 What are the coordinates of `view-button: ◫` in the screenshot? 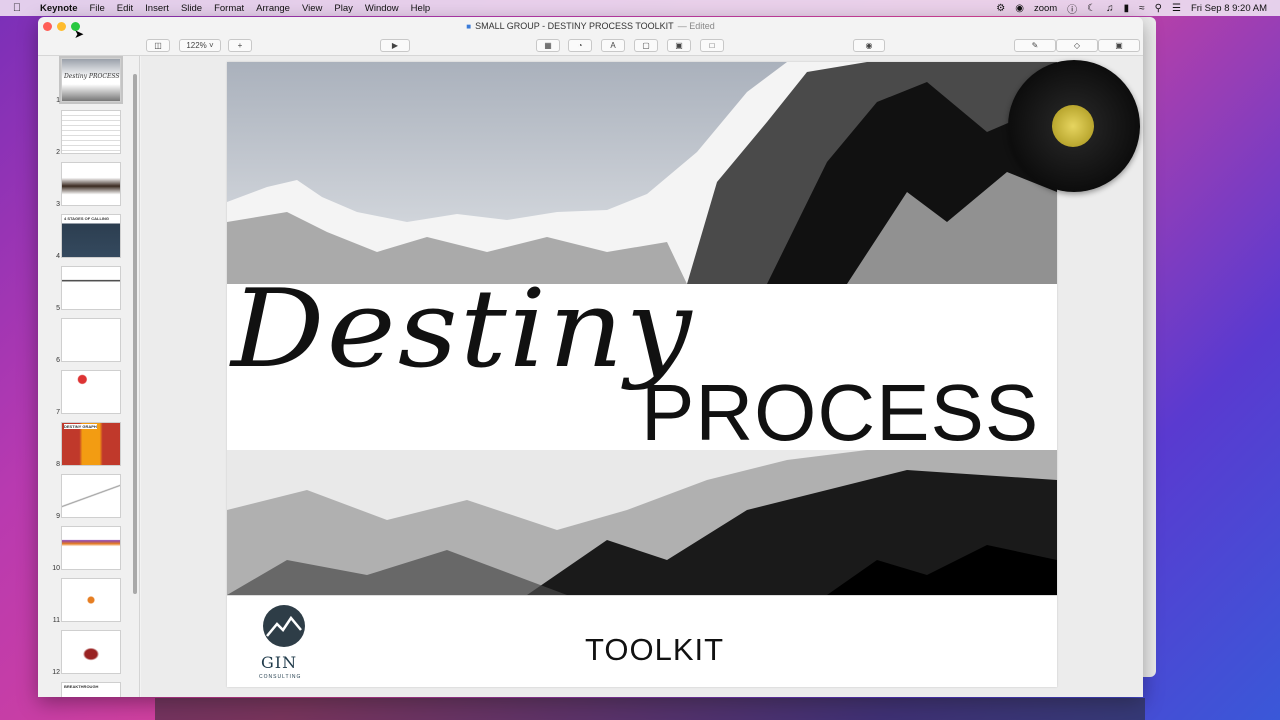 It's located at (158, 45).